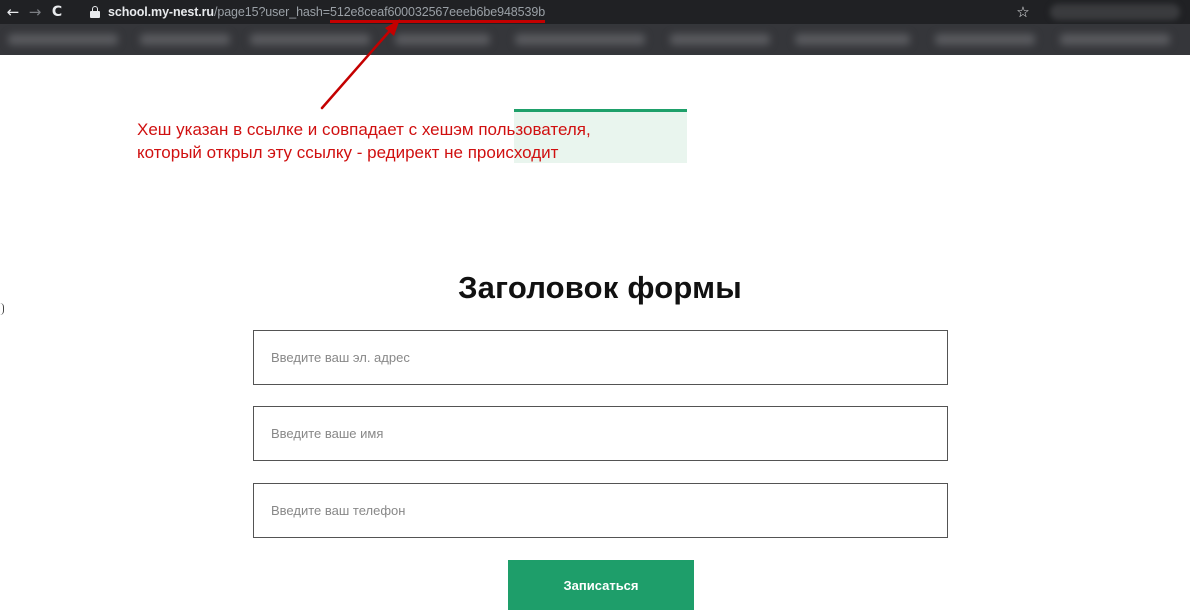  I want to click on name-field, so click(600, 433).